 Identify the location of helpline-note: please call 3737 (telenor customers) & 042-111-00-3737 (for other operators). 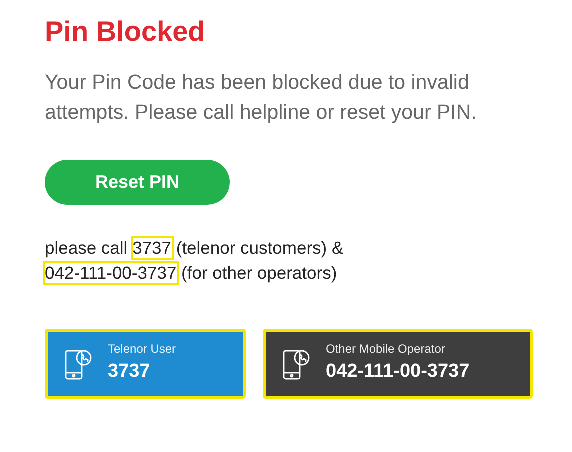
(195, 261).